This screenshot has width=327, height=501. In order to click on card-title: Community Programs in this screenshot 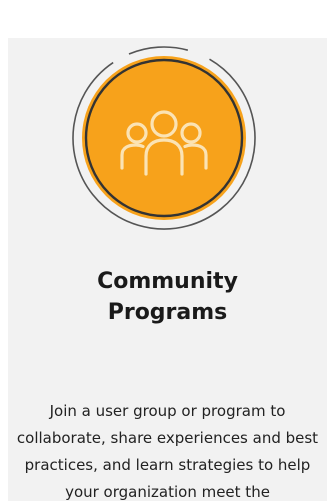, I will do `click(167, 297)`.